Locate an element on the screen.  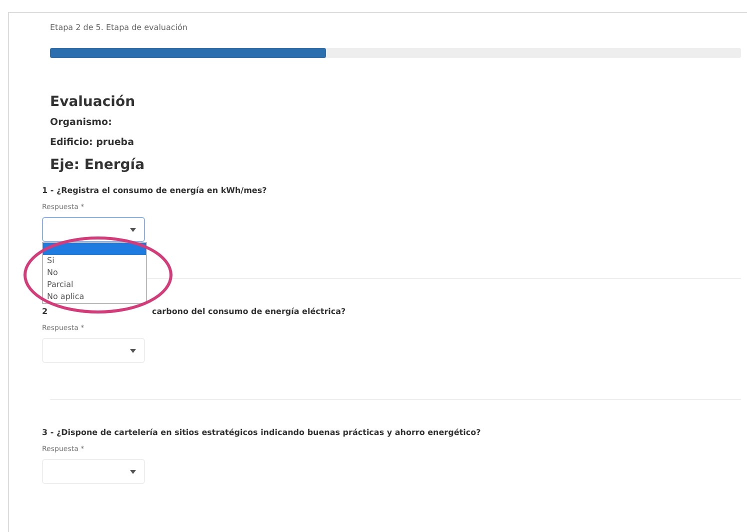
page-title: Evaluación is located at coordinates (93, 102).